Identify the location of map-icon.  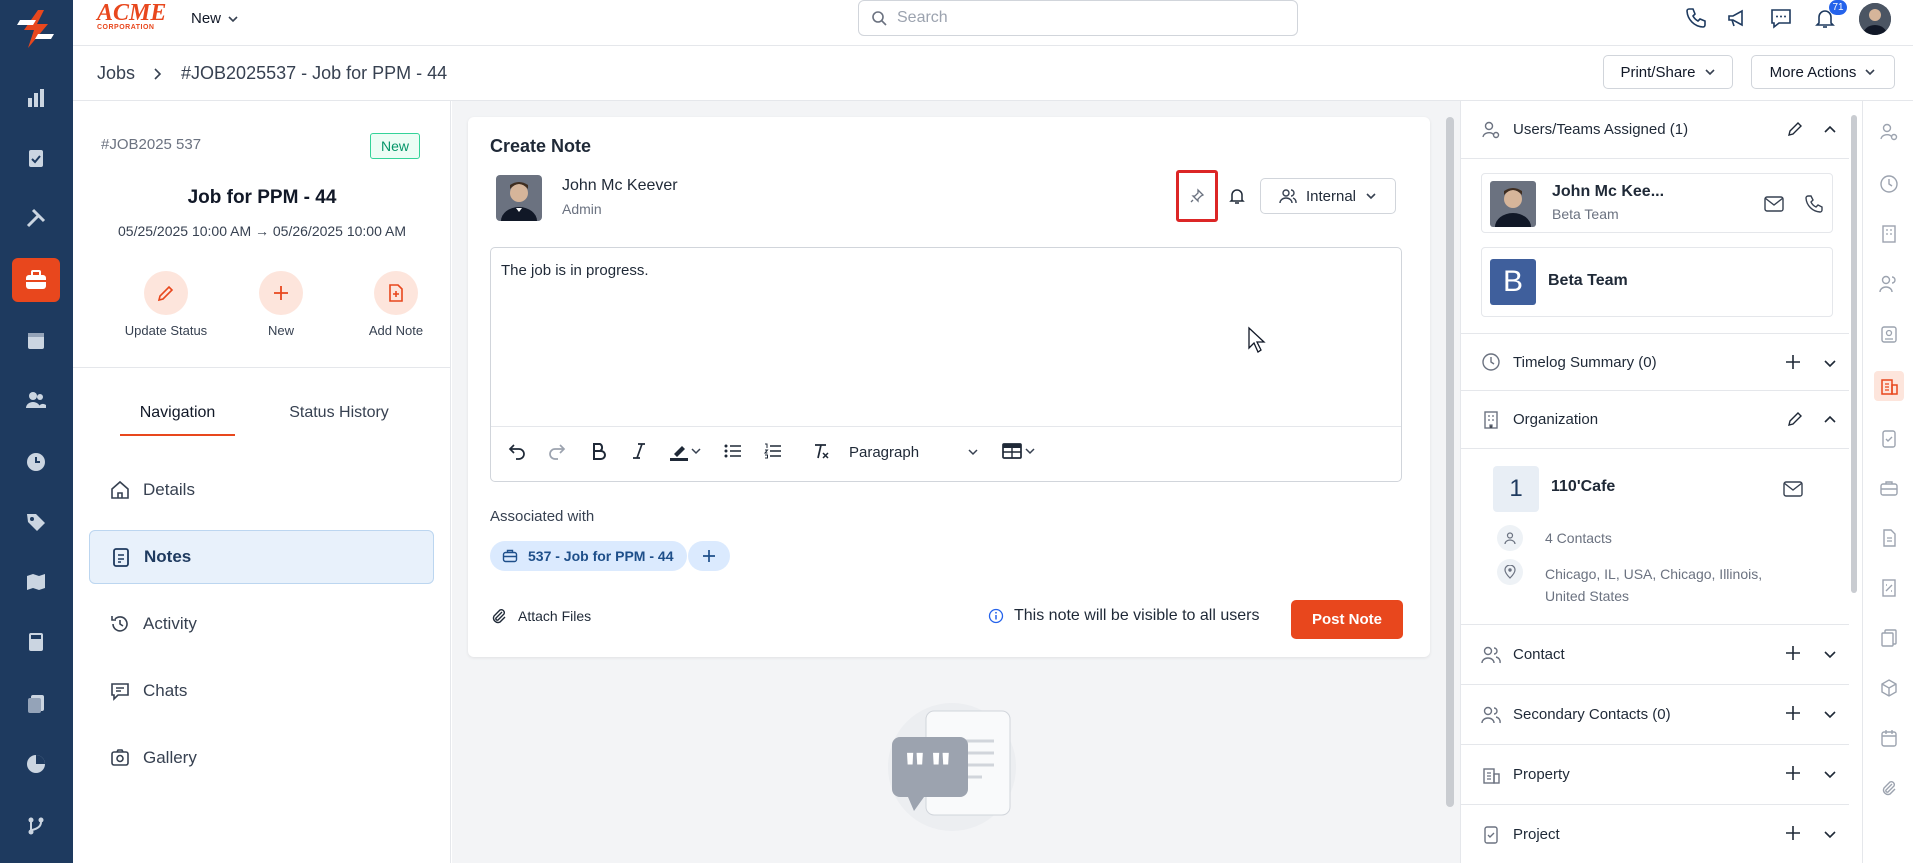
(36, 582).